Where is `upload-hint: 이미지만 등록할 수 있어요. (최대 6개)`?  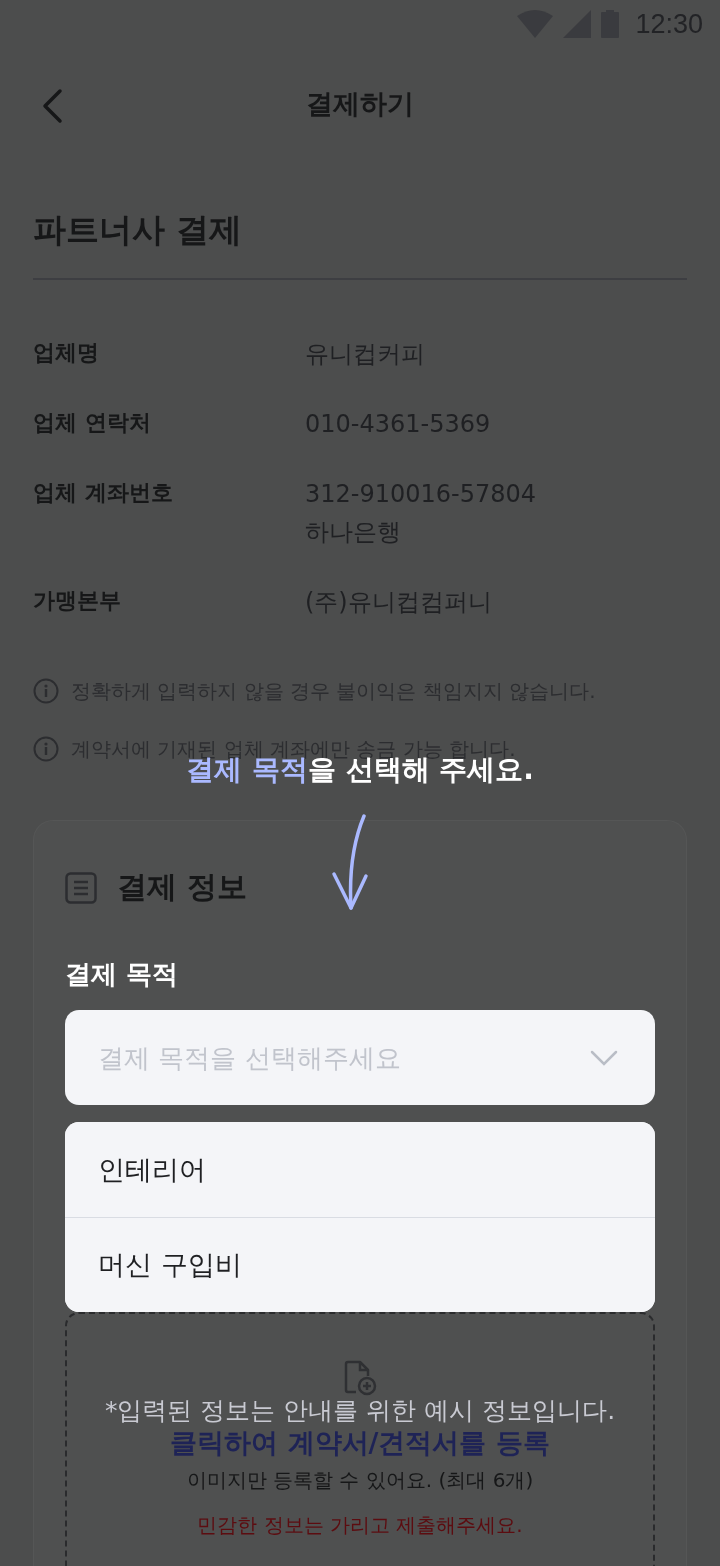 upload-hint: 이미지만 등록할 수 있어요. (최대 6개) is located at coordinates (360, 1480).